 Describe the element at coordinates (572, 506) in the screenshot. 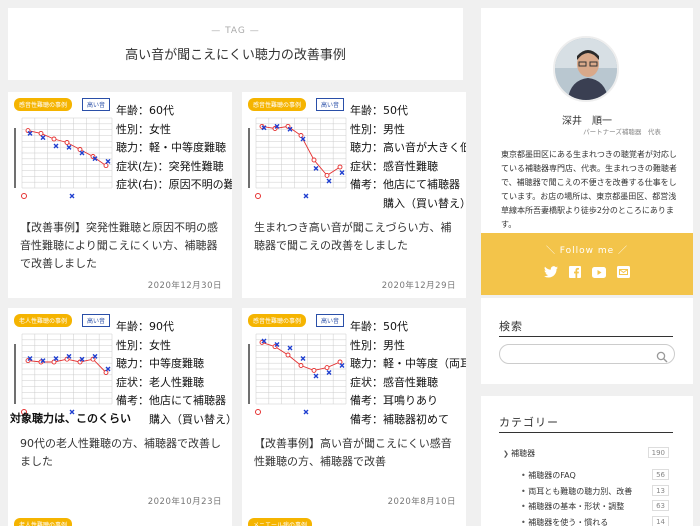

I see `category-item: • 補聴器の基本・形状・調整` at that location.